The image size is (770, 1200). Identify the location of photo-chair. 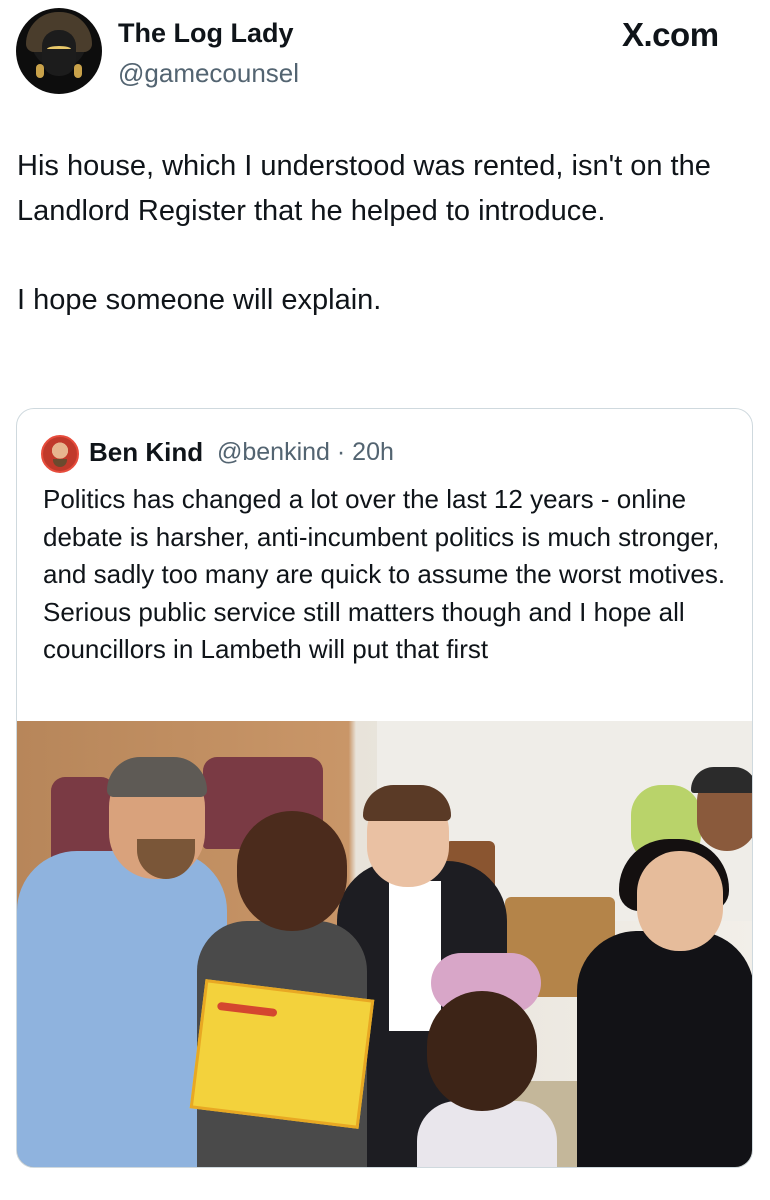
(83, 819).